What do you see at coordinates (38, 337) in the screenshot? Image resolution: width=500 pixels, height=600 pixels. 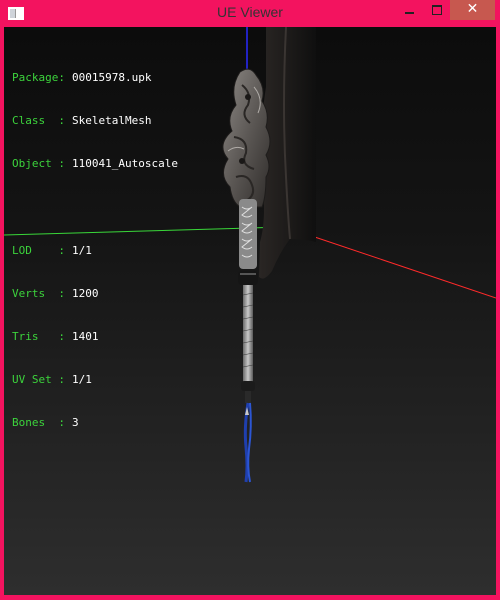 I see `hud-key: Tris :` at bounding box center [38, 337].